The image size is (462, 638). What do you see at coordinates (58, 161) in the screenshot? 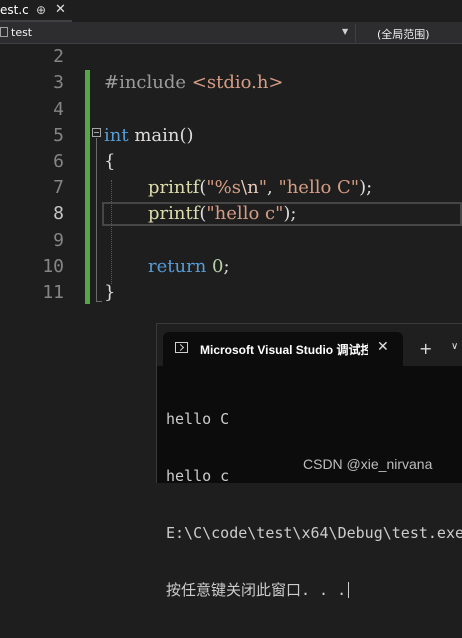
I see `line-number: 6` at bounding box center [58, 161].